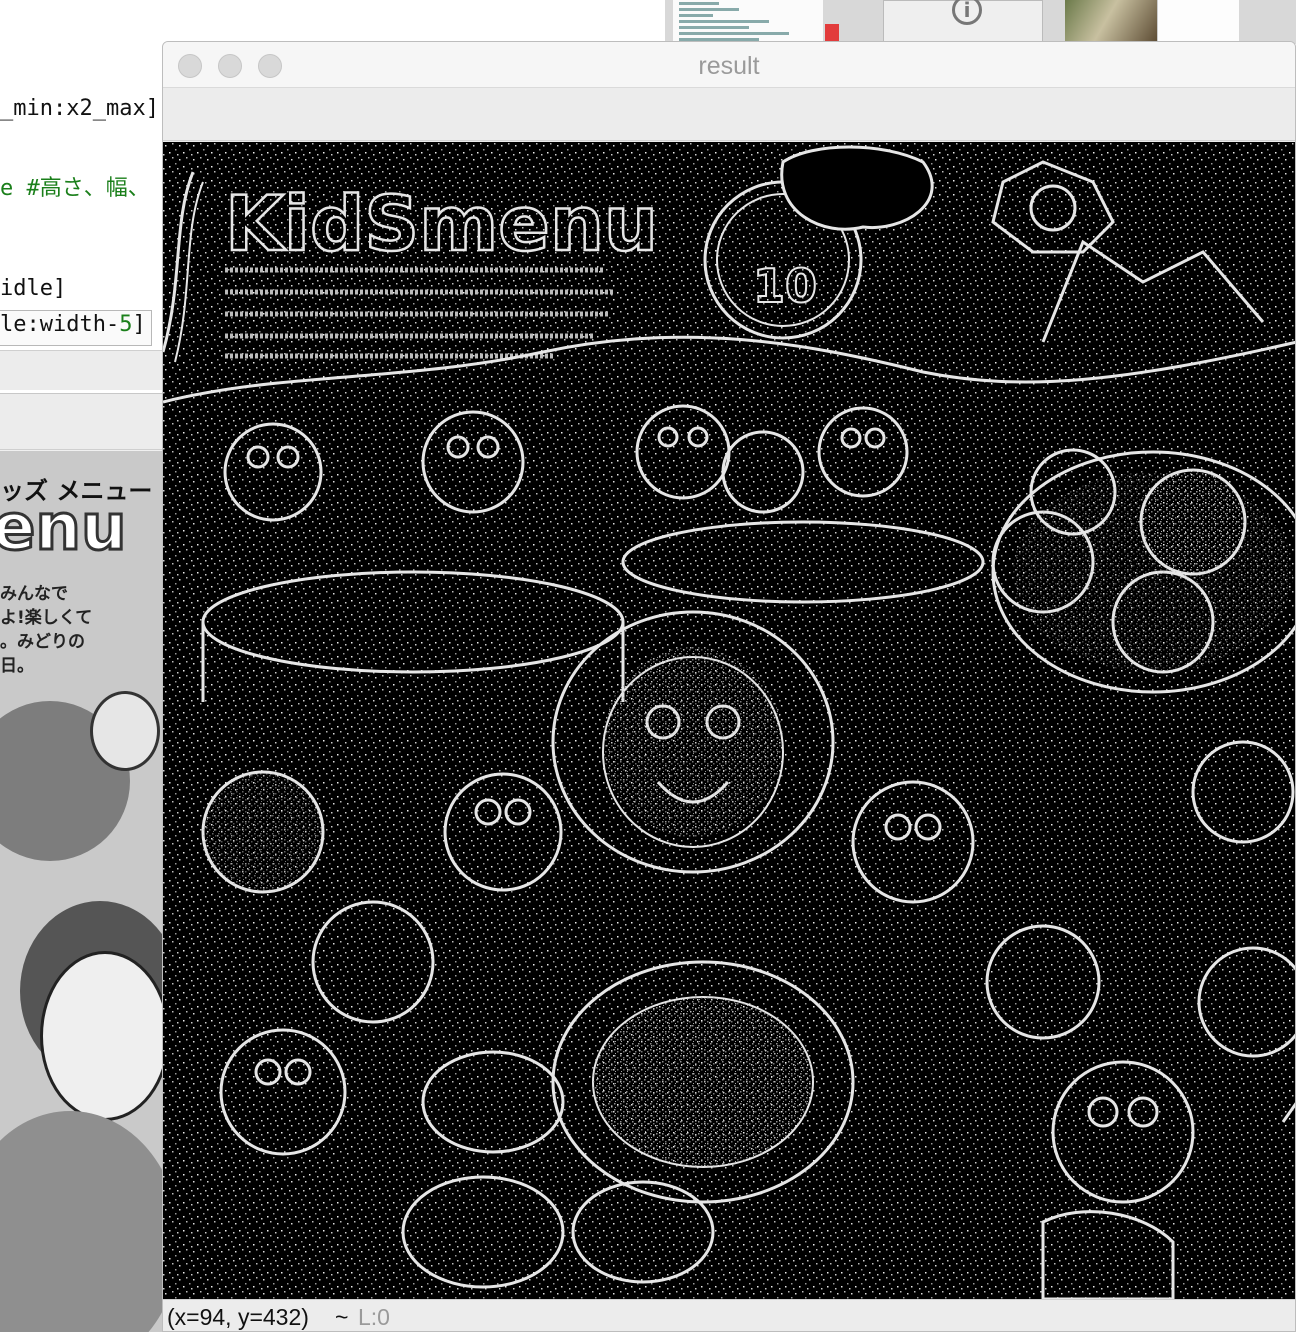 The width and height of the screenshot is (1296, 1332). Describe the element at coordinates (785, 286) in the screenshot. I see `image-badge: 10` at that location.